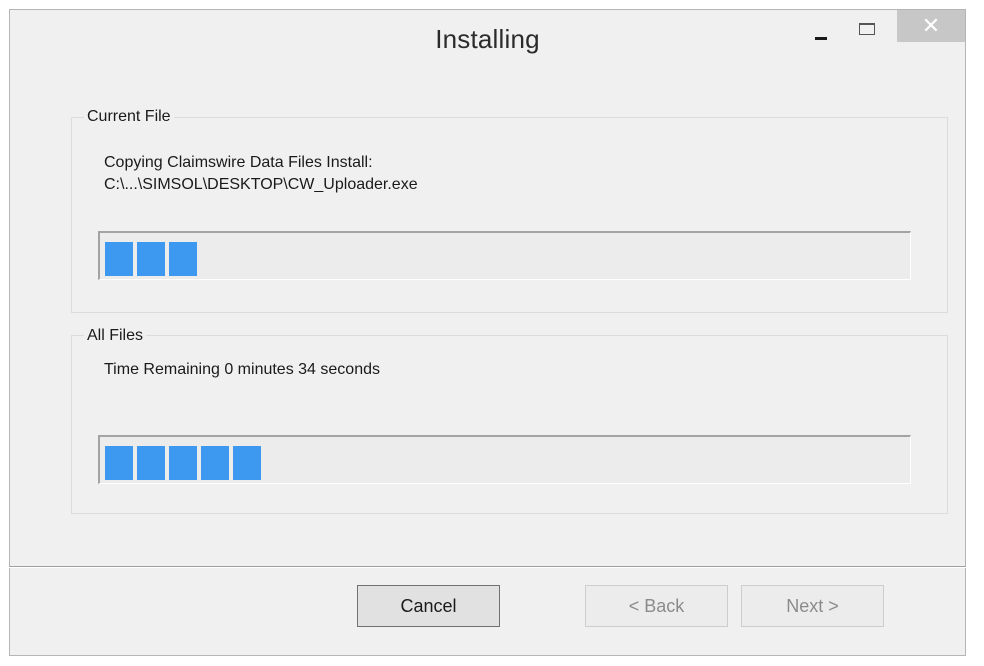 The image size is (984, 666). What do you see at coordinates (242, 369) in the screenshot?
I see `time-remaining-text: Time Remaining 0 minutes 34 seconds` at bounding box center [242, 369].